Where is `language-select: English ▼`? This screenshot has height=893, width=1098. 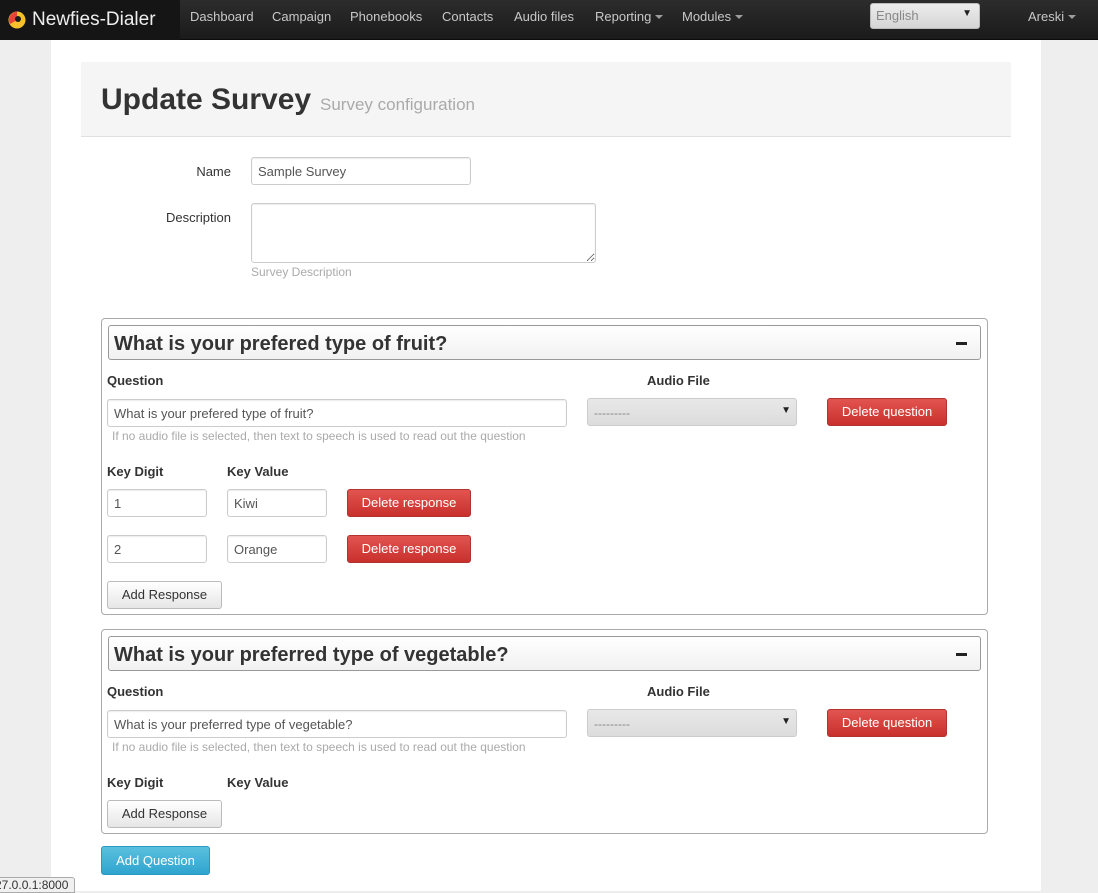
language-select: English ▼ is located at coordinates (925, 16).